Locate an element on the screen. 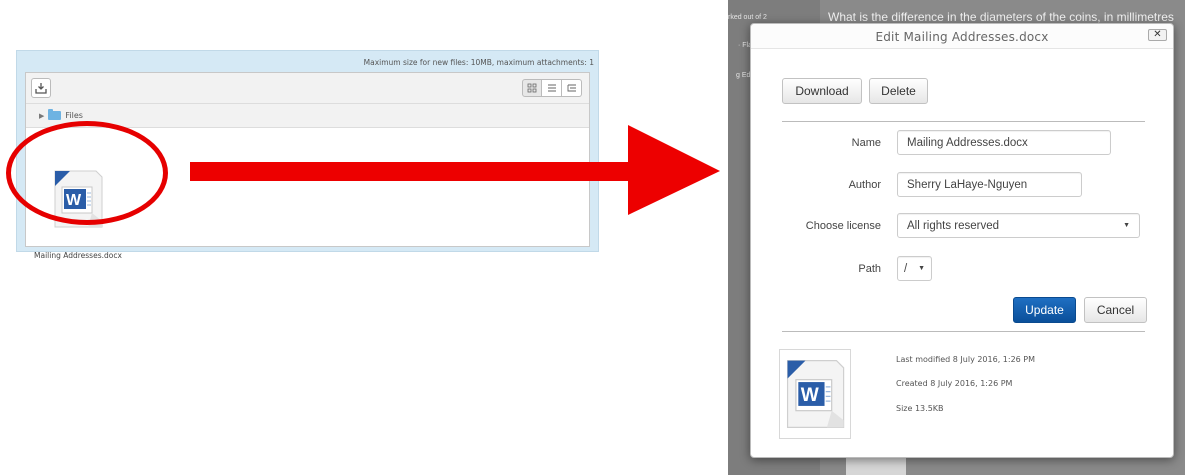 Image resolution: width=1185 pixels, height=475 pixels. filemanager-toolbar is located at coordinates (307, 88).